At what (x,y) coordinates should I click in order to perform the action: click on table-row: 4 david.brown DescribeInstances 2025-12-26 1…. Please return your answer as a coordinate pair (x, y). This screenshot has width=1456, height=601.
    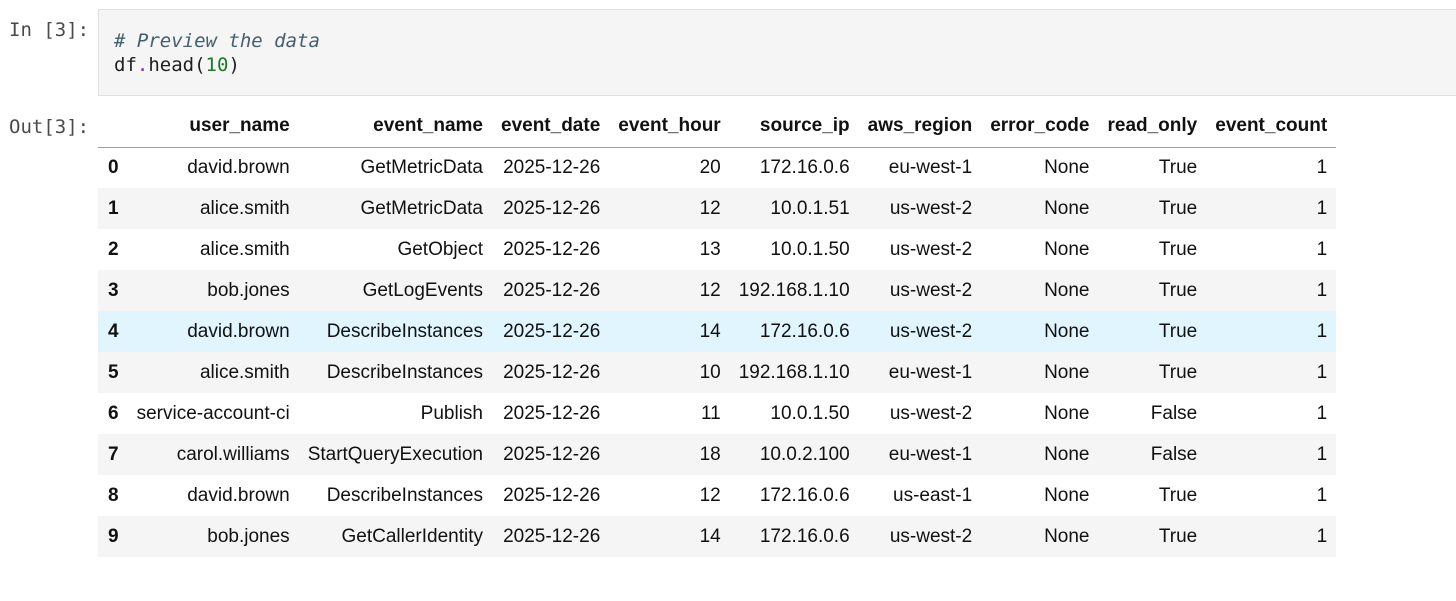
    Looking at the image, I should click on (717, 331).